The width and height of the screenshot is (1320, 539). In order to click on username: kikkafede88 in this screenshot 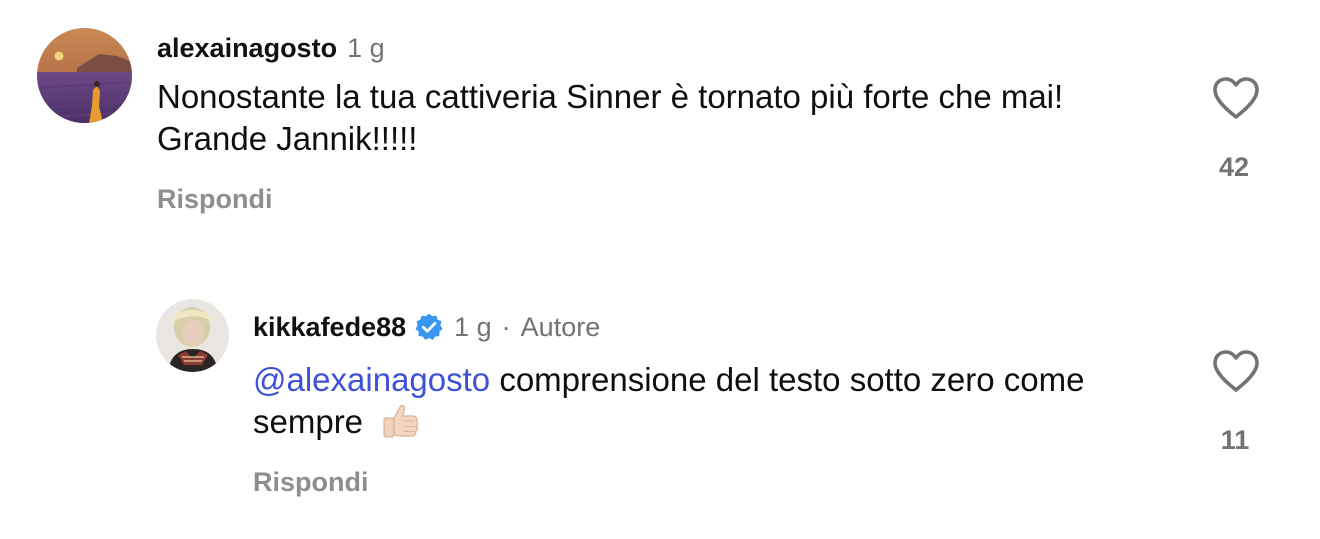, I will do `click(329, 327)`.